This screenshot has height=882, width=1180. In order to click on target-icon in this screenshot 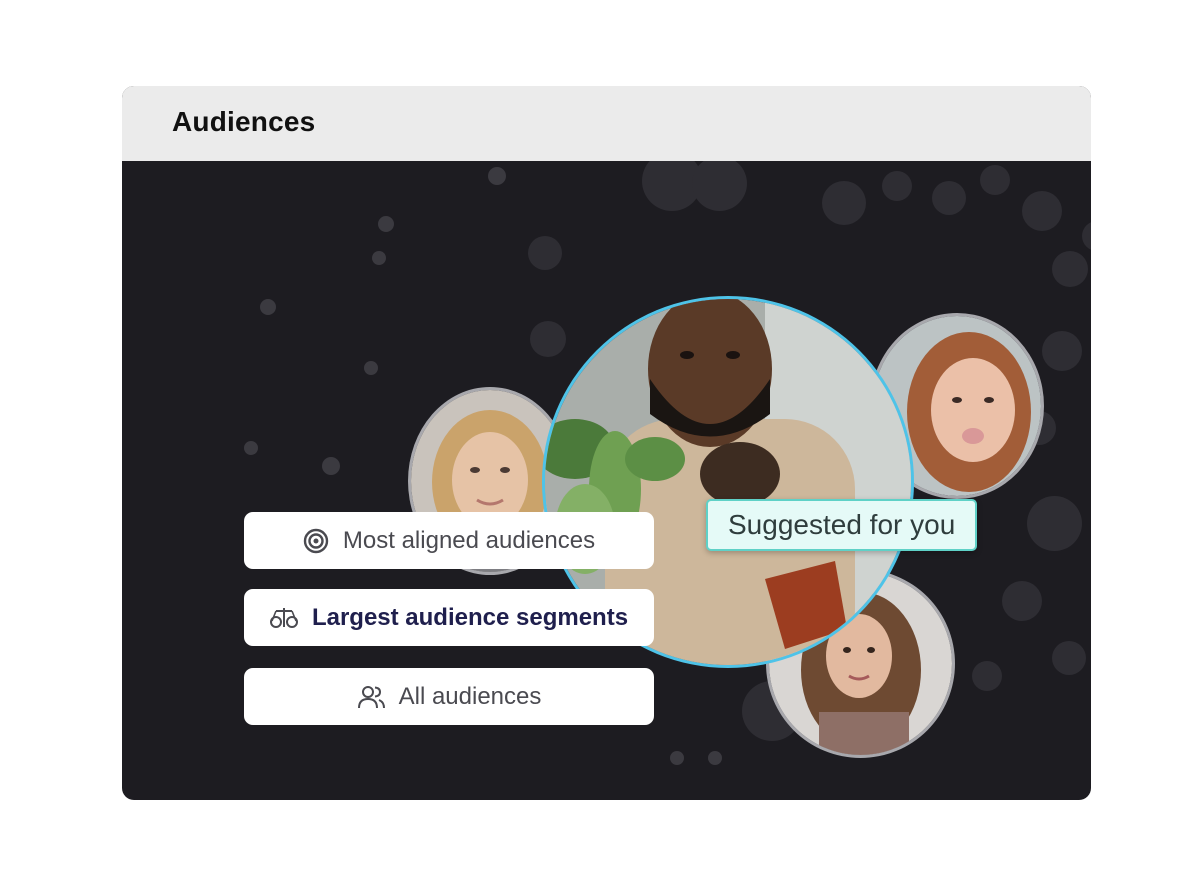, I will do `click(316, 541)`.